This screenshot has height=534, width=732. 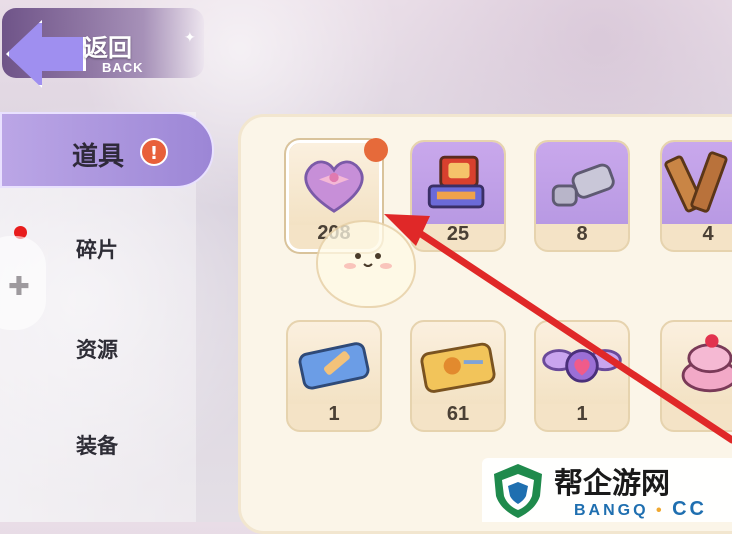 What do you see at coordinates (518, 491) in the screenshot?
I see `shield-logo-icon` at bounding box center [518, 491].